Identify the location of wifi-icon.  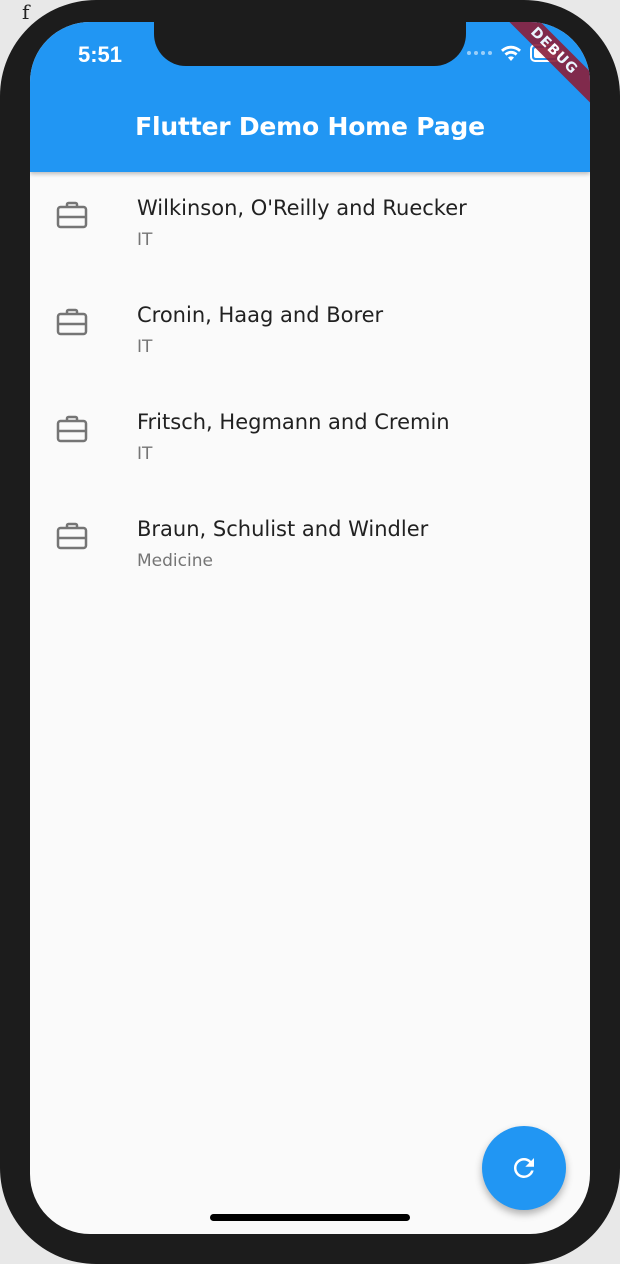
(511, 53).